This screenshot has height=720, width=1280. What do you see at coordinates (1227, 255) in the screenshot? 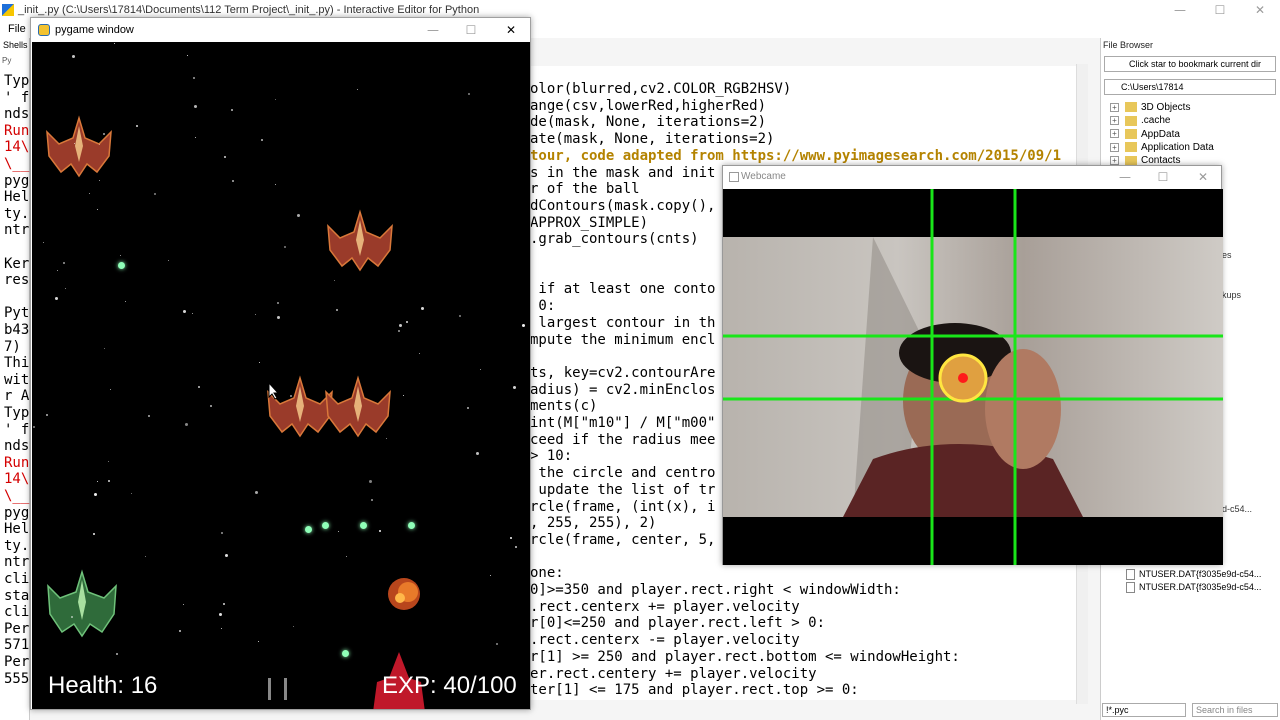
I see `side-fragment: es` at bounding box center [1227, 255].